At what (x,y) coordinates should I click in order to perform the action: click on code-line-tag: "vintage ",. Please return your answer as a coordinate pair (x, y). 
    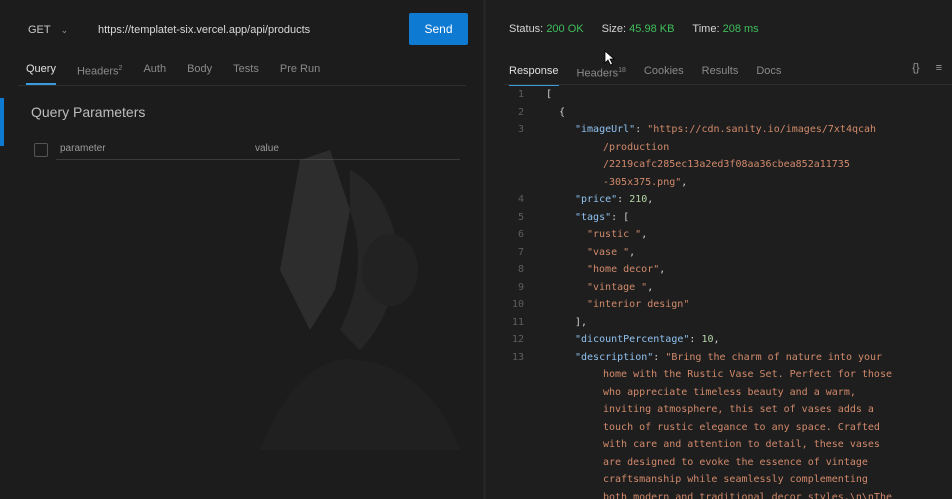
    Looking at the image, I should click on (620, 287).